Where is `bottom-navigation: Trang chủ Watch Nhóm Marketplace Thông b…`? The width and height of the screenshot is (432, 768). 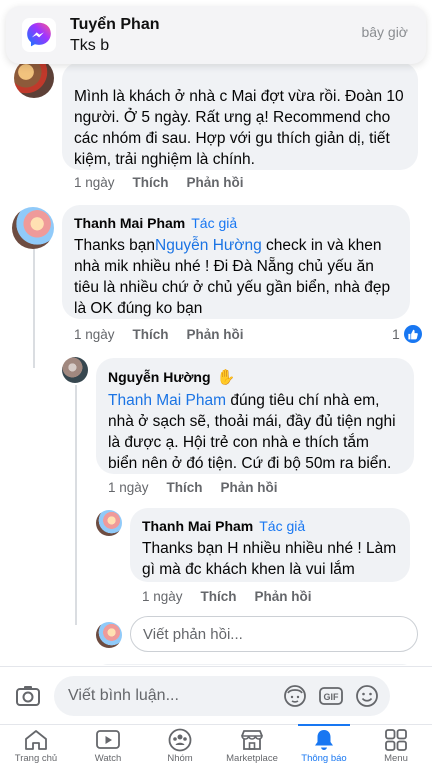
bottom-navigation: Trang chủ Watch Nhóm Marketplace Thông b… is located at coordinates (216, 746).